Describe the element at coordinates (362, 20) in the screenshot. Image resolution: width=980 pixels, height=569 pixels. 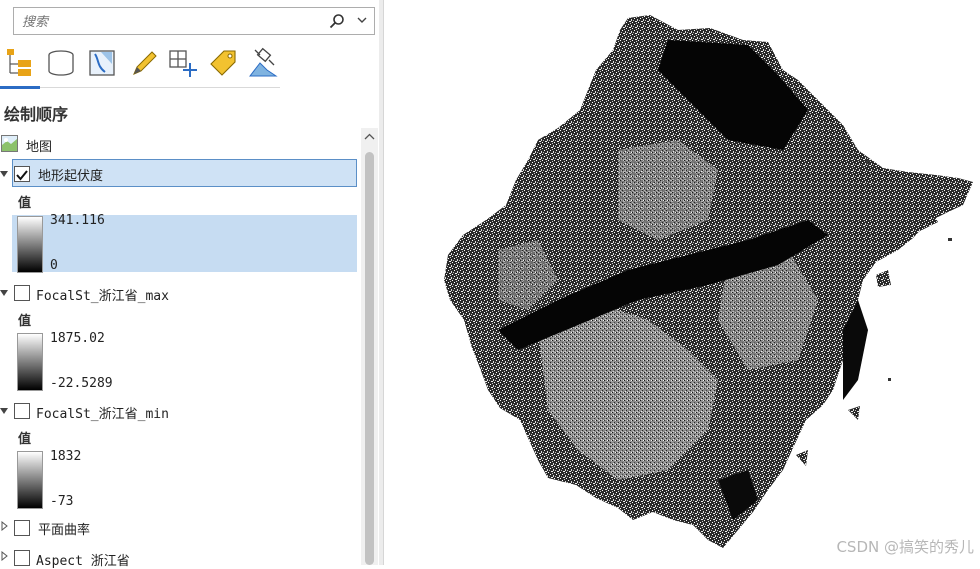
I see `chevron-down-icon` at that location.